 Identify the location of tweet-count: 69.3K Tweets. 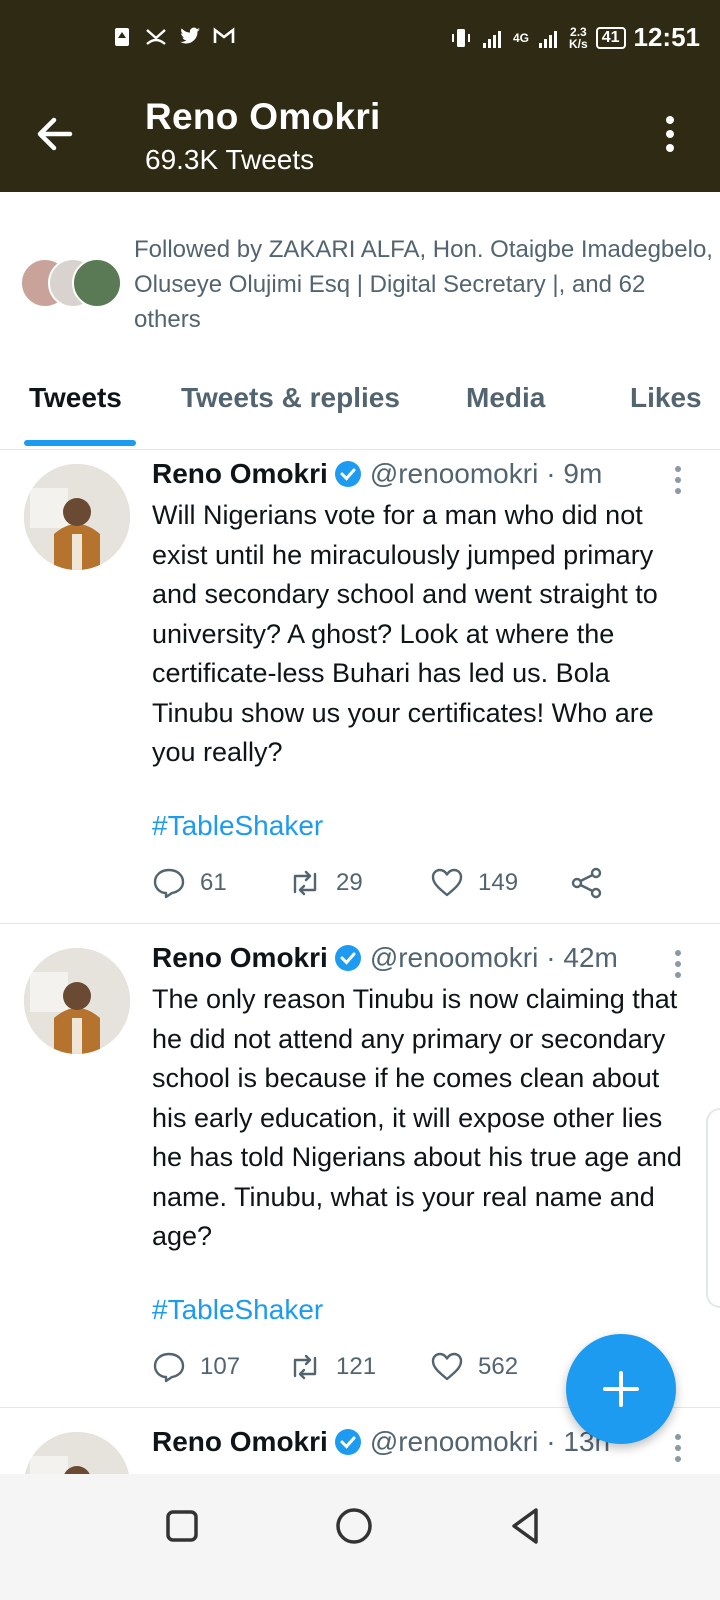
(230, 159).